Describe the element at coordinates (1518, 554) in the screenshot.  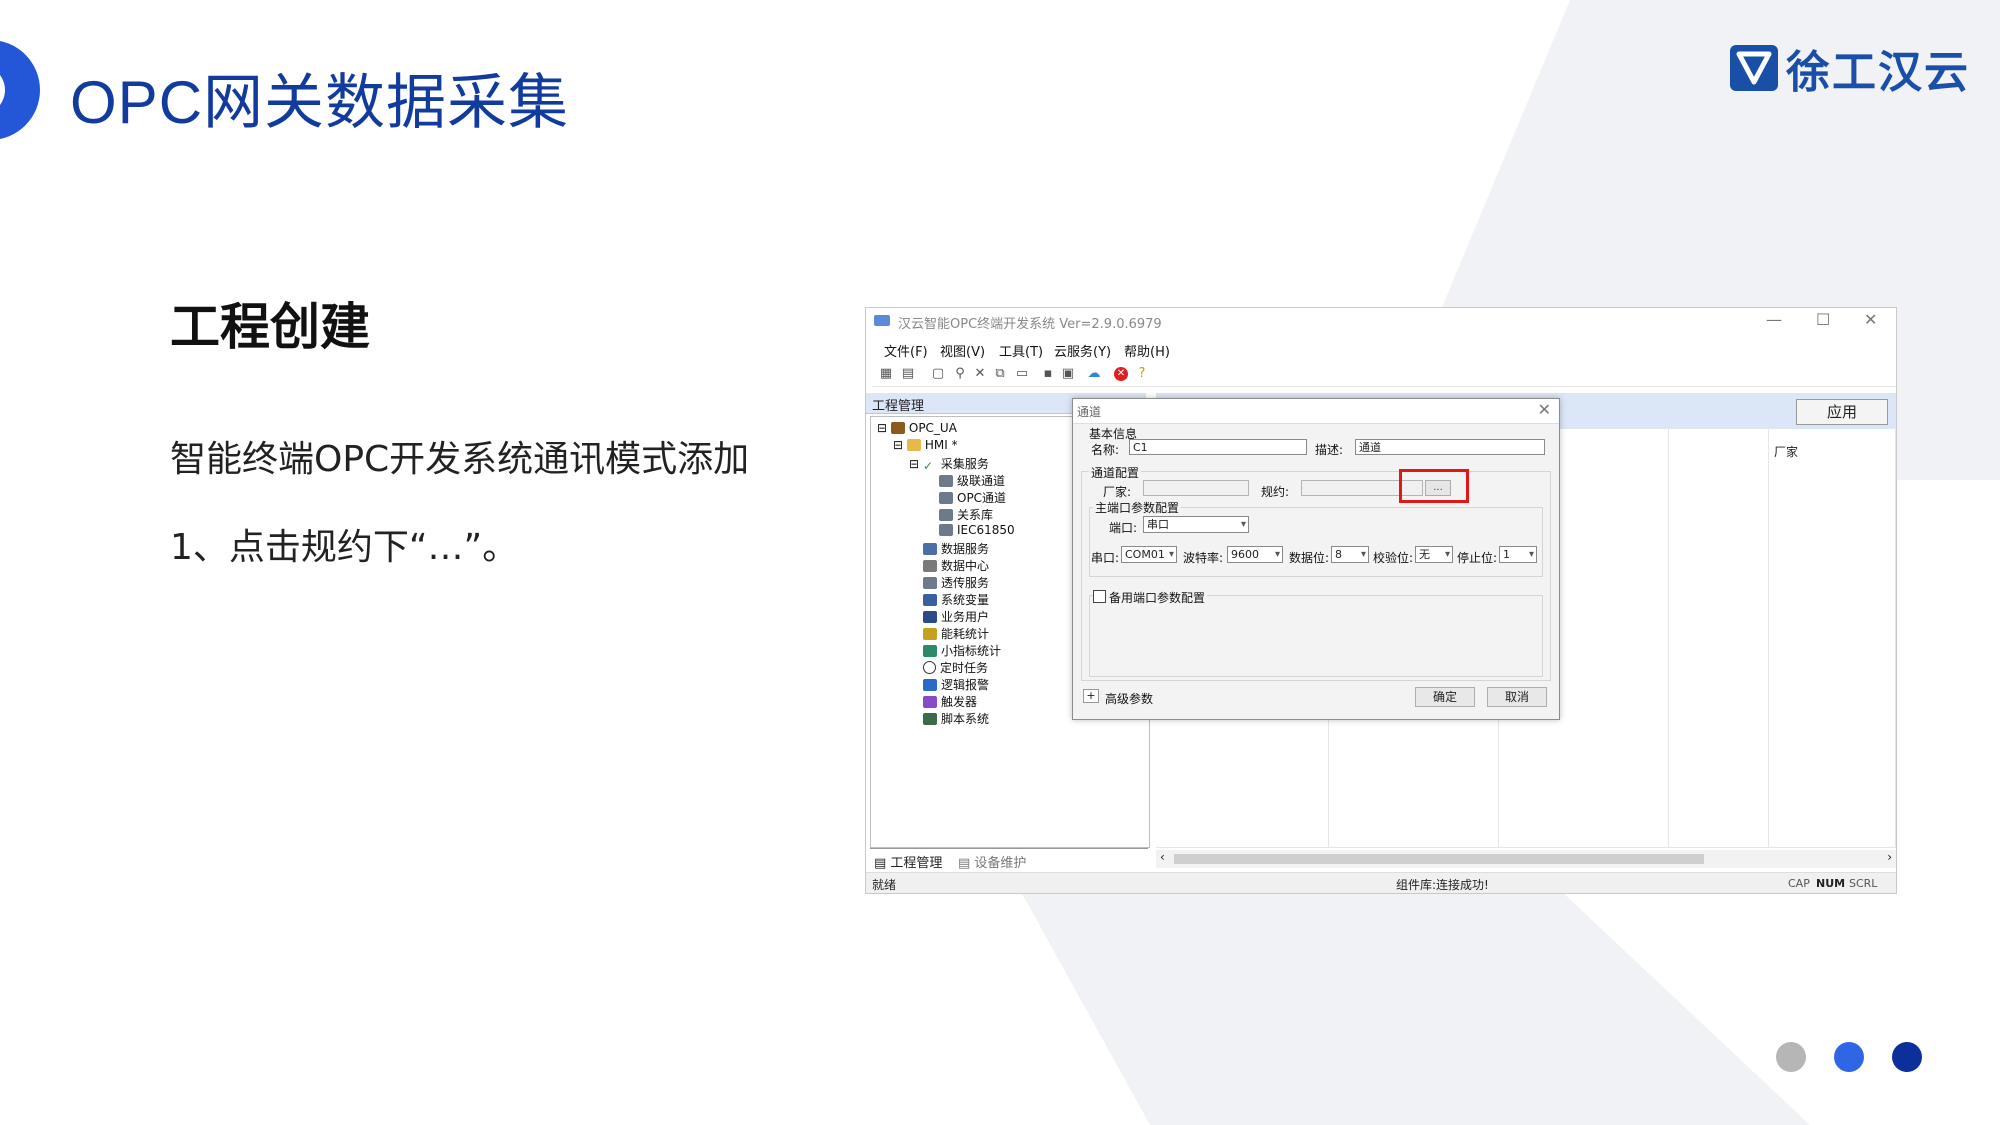
I see `stopbits-select: 1 ▾` at that location.